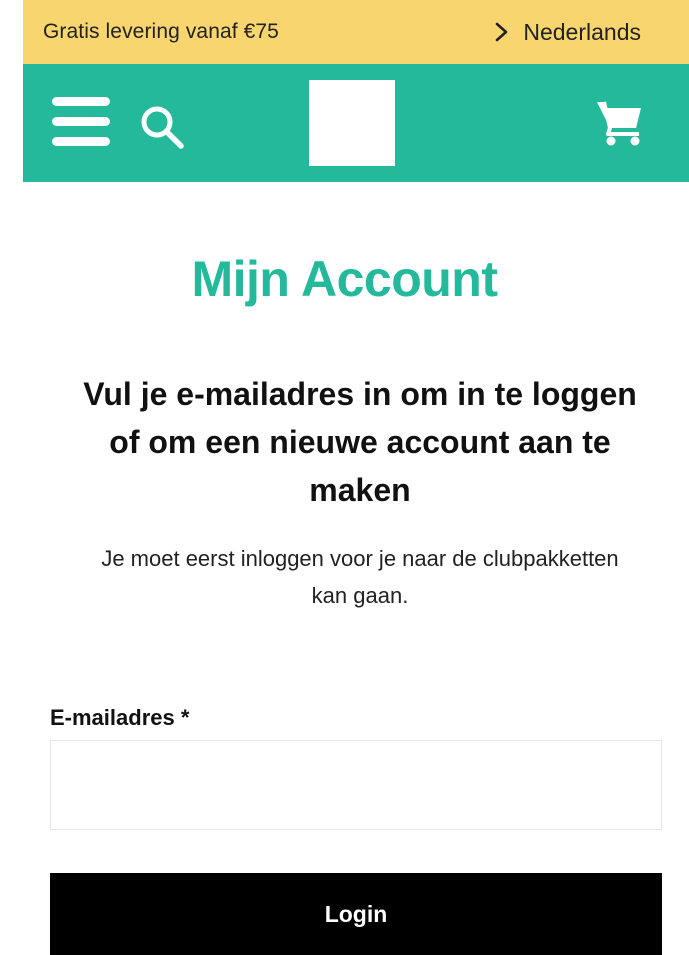 The image size is (689, 955). I want to click on language-switch: Nederlands, so click(568, 32).